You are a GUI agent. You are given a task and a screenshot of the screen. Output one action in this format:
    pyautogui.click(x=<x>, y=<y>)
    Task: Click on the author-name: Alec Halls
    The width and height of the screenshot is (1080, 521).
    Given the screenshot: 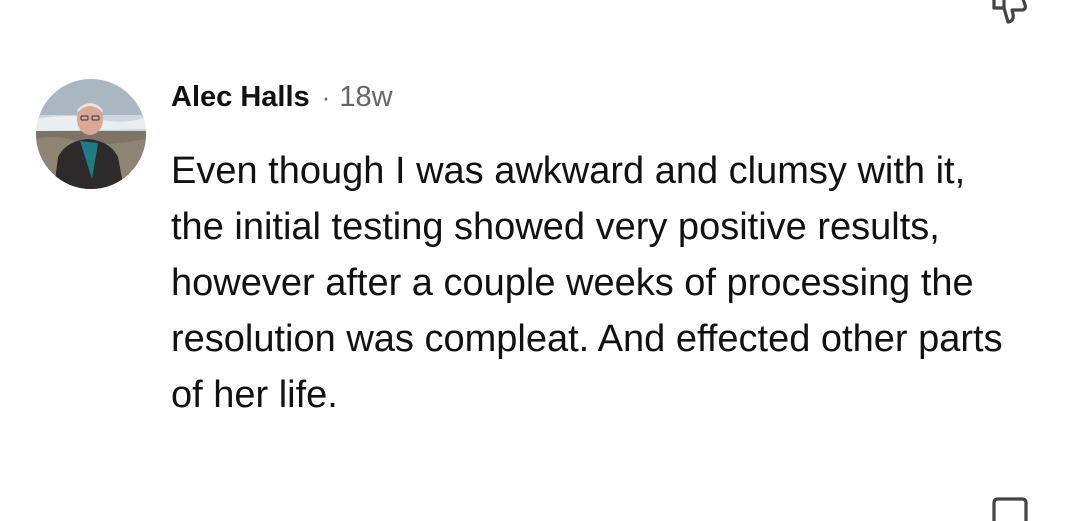 What is the action you would take?
    pyautogui.click(x=240, y=97)
    